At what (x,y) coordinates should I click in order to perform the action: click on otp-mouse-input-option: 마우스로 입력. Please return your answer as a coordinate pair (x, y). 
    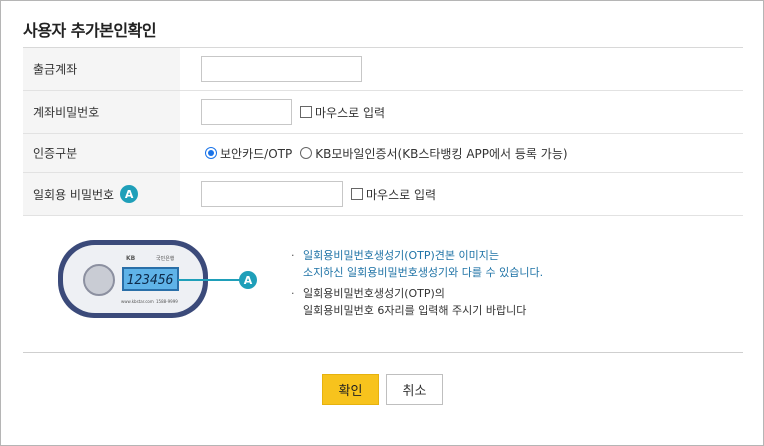
    Looking at the image, I should click on (393, 194).